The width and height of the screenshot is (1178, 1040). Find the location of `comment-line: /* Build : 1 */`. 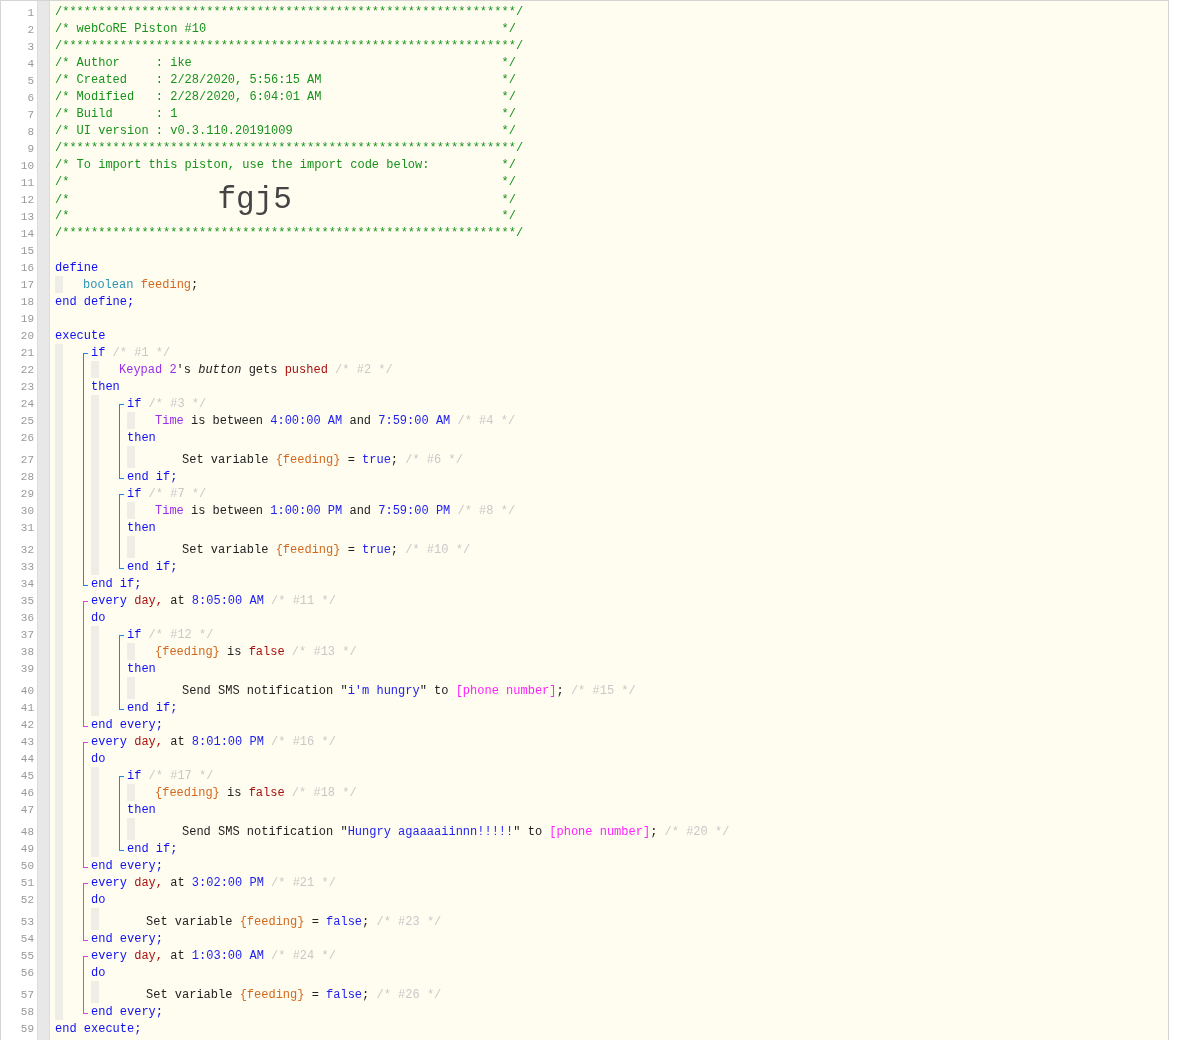

comment-line: /* Build : 1 */ is located at coordinates (285, 114).